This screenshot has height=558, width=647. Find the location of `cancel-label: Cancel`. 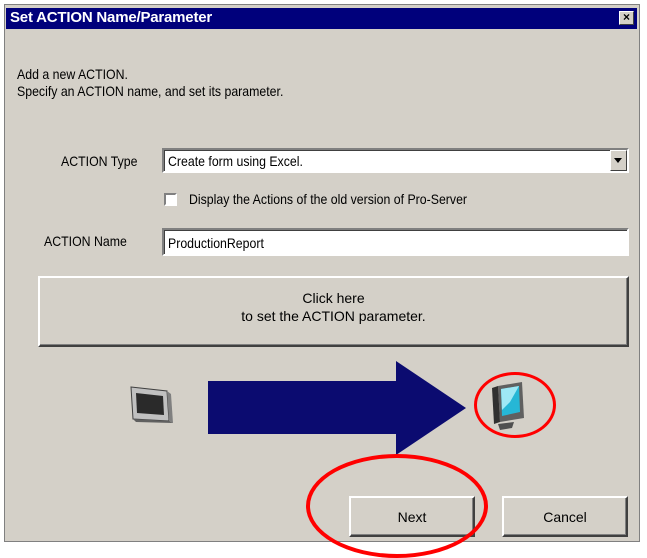

cancel-label: Cancel is located at coordinates (565, 517).